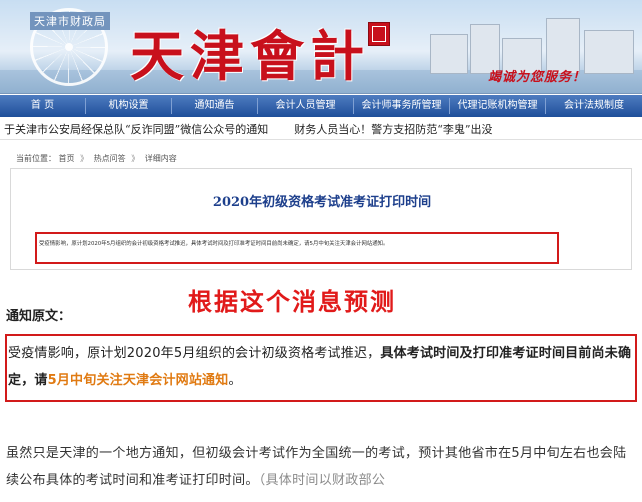  Describe the element at coordinates (498, 106) in the screenshot. I see `nav-item-agencies: 代理记账机构管理` at that location.